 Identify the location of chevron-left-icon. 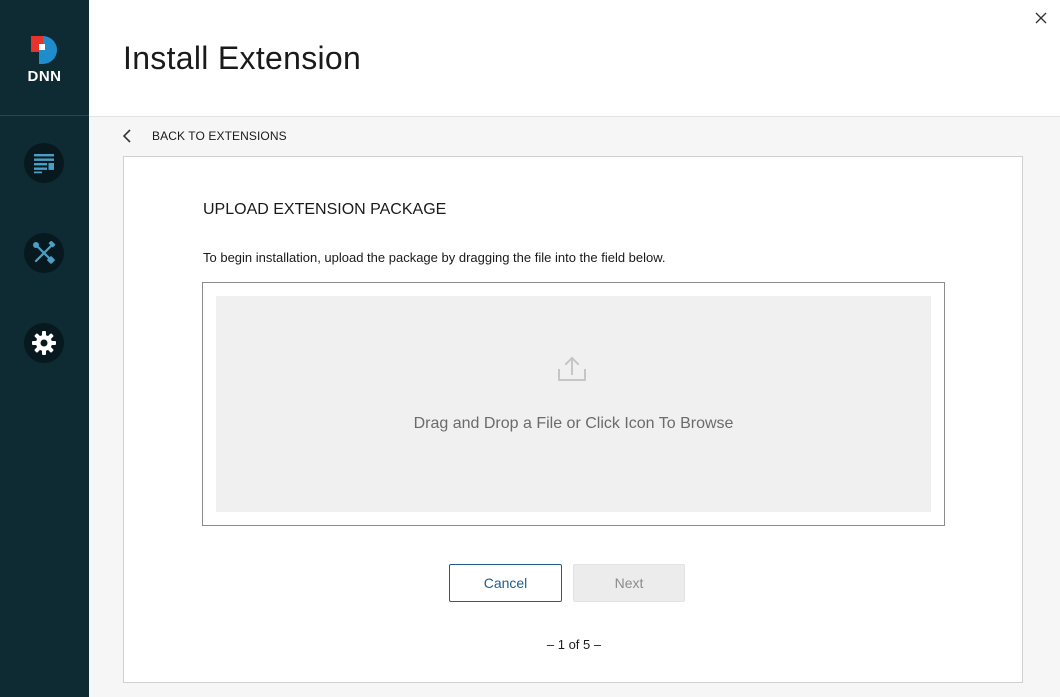
(126, 136).